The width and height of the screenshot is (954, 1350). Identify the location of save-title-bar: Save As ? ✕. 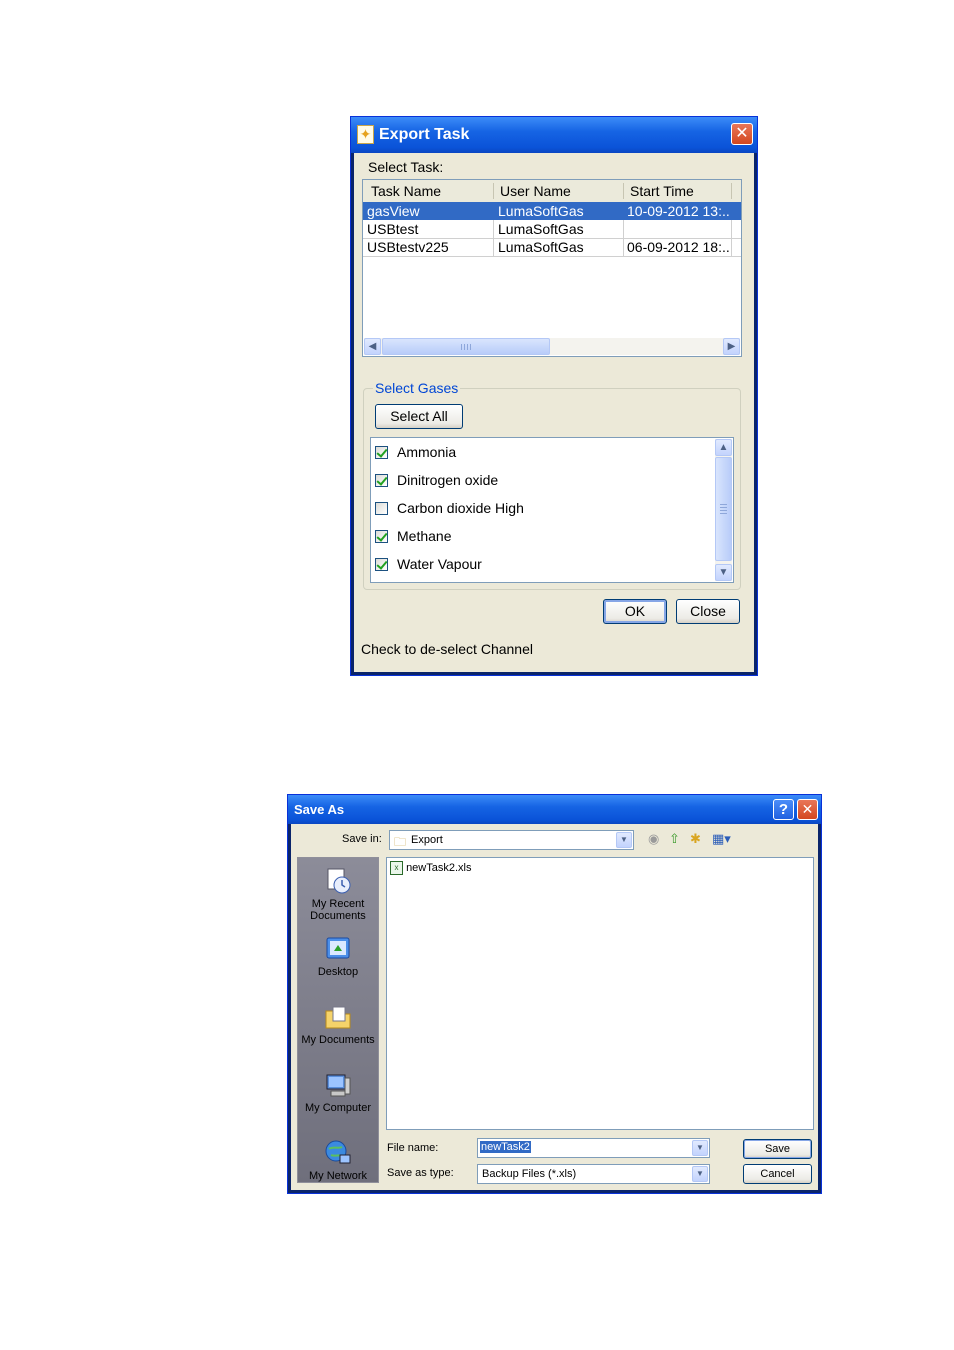
(554, 809).